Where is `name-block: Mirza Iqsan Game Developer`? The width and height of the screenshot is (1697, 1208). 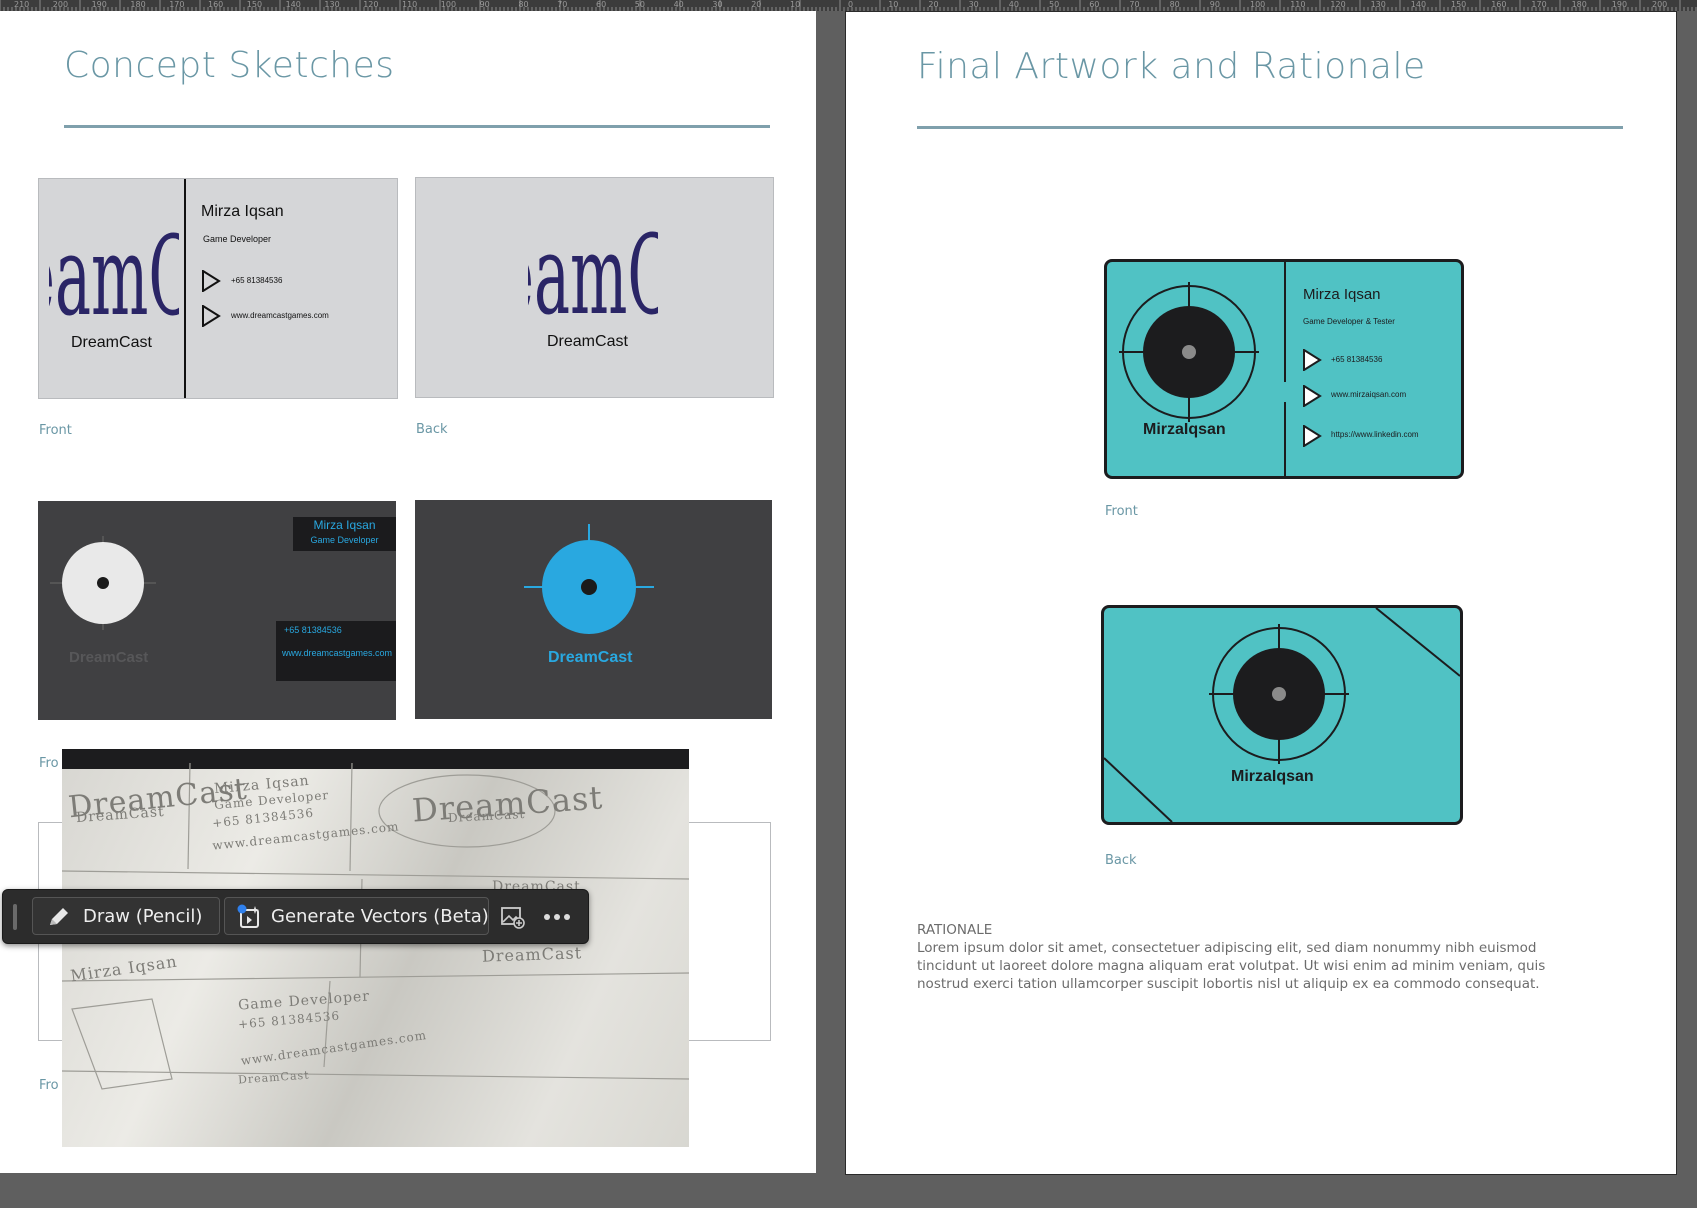
name-block: Mirza Iqsan Game Developer is located at coordinates (344, 534).